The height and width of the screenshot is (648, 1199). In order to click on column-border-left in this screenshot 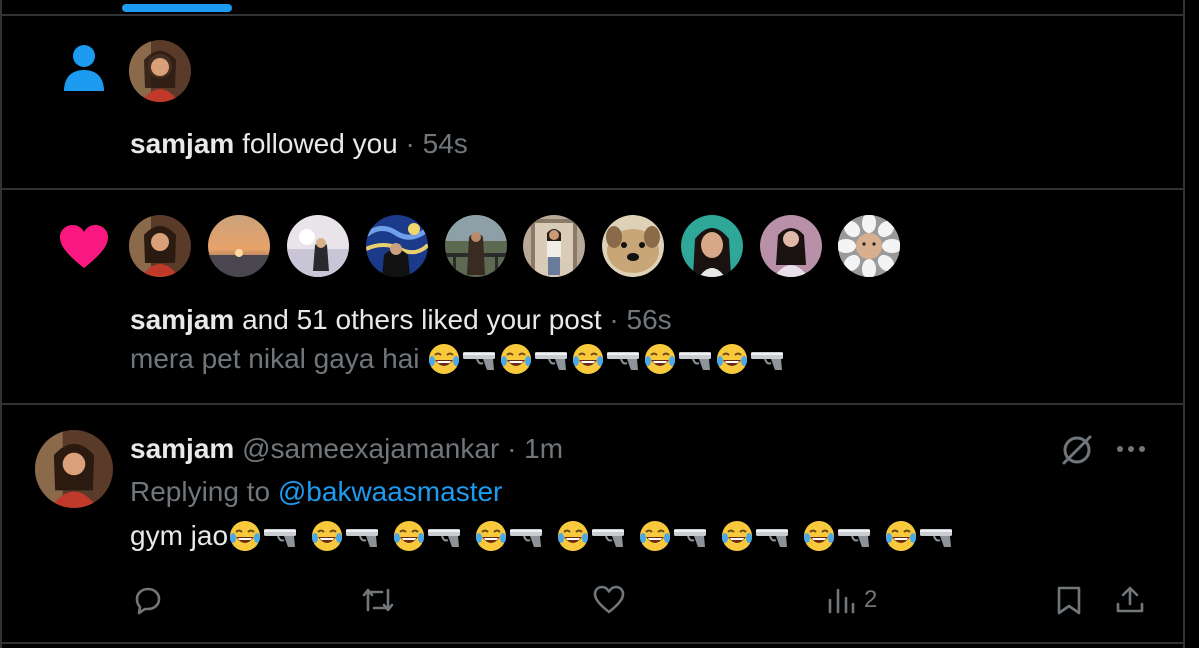, I will do `click(1, 324)`.